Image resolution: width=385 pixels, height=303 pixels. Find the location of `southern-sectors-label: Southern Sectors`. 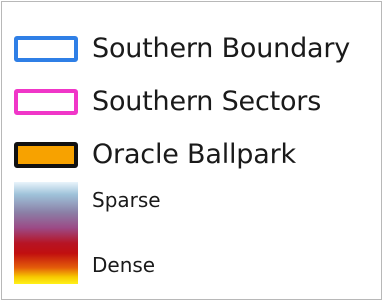

southern-sectors-label: Southern Sectors is located at coordinates (207, 101).